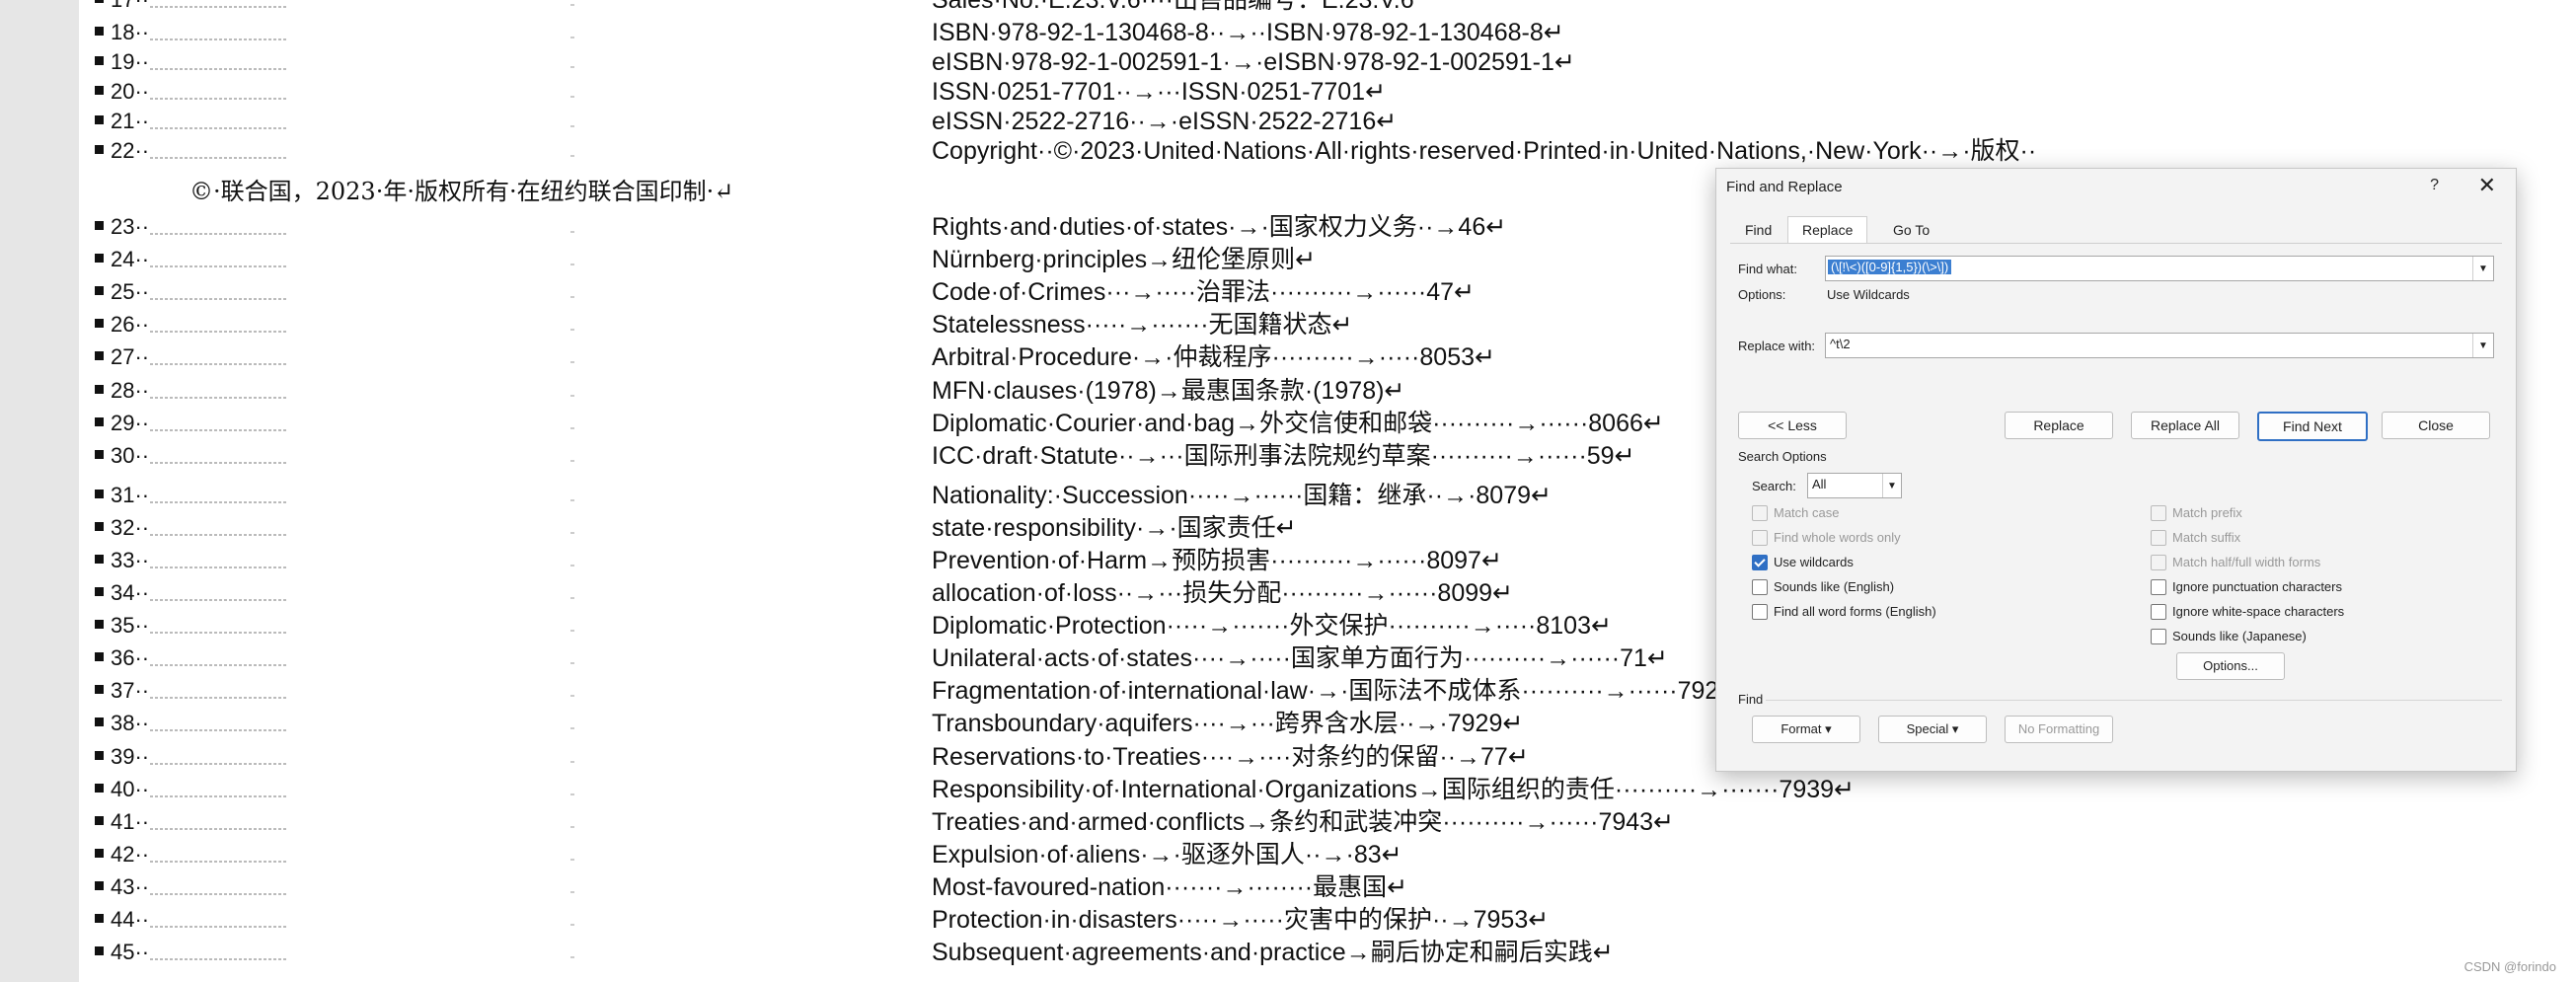 The width and height of the screenshot is (2576, 982). What do you see at coordinates (130, 788) in the screenshot?
I see `line-number: 40··` at bounding box center [130, 788].